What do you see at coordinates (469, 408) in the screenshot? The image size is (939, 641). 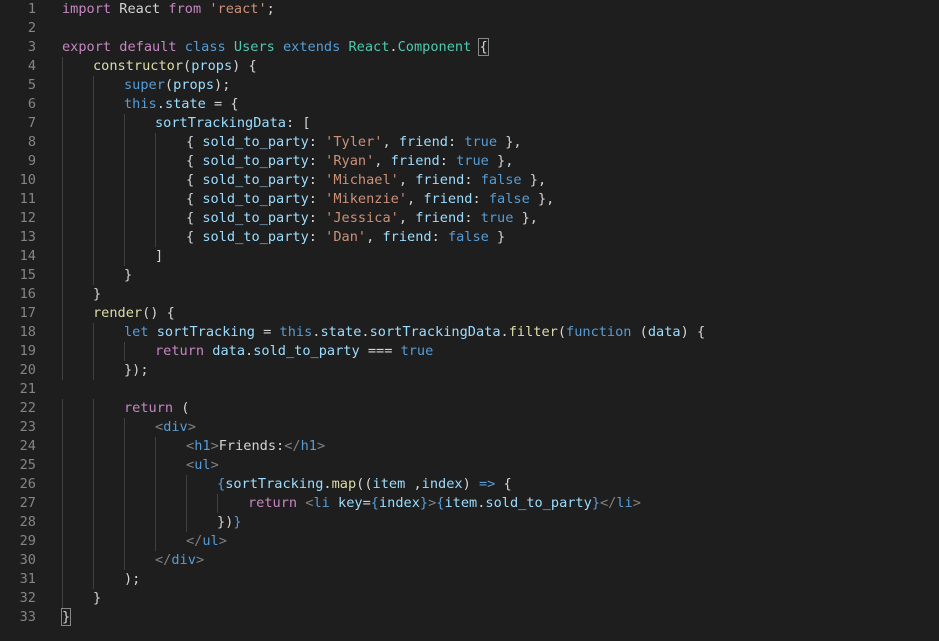 I see `code-line: 22 return (` at bounding box center [469, 408].